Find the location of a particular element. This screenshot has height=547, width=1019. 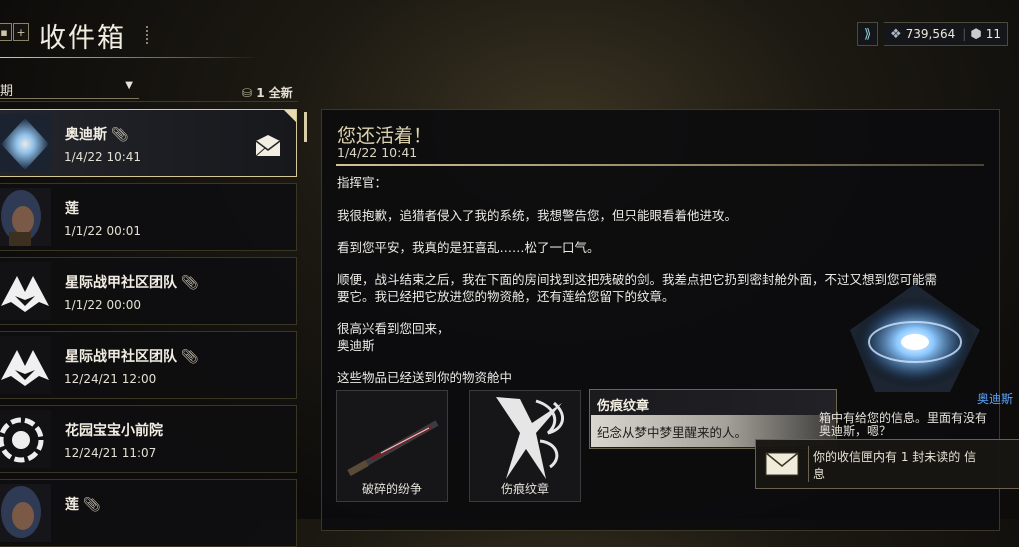

list-item: 莲 1/1/22 00:01 is located at coordinates (148, 217).